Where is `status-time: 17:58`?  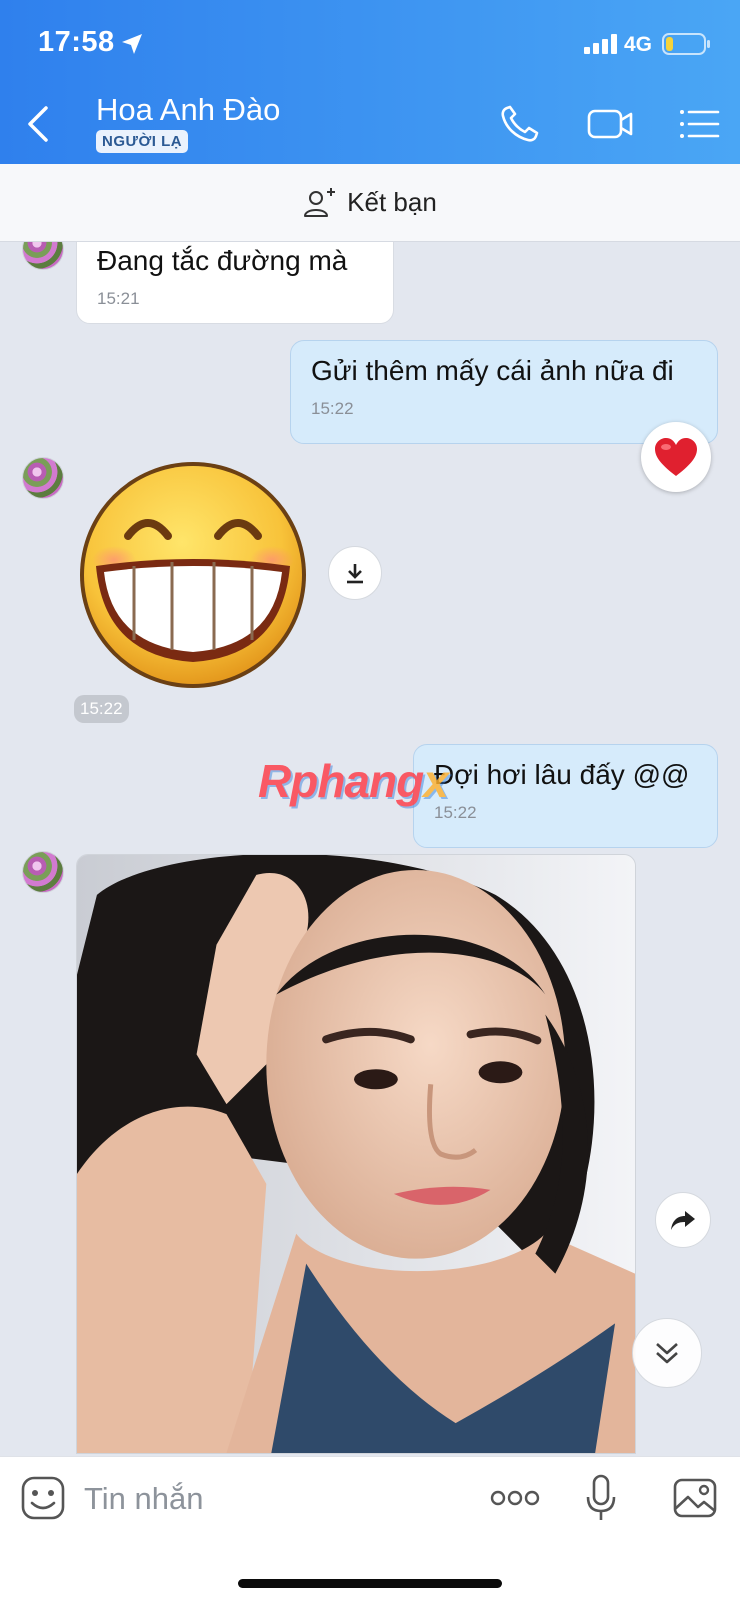
status-time: 17:58 is located at coordinates (76, 42).